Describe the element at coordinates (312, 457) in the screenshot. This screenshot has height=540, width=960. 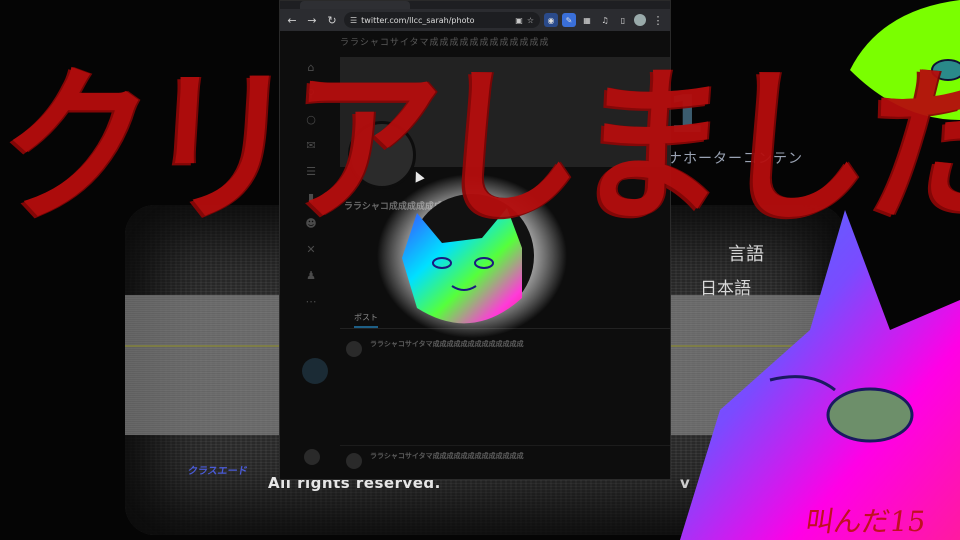
I see `account-avatar` at that location.